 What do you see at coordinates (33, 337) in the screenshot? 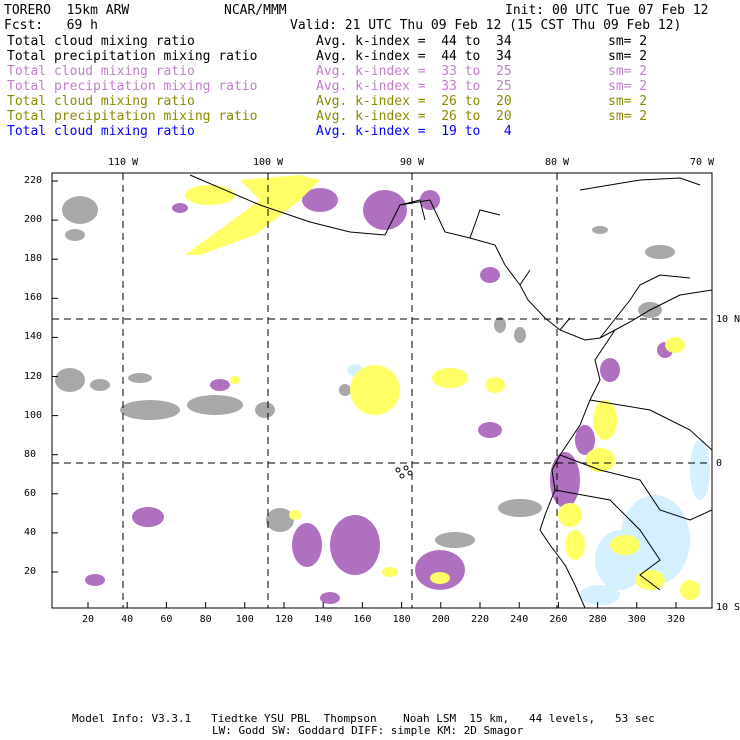
I see `y-tick-label: 140` at bounding box center [33, 337].